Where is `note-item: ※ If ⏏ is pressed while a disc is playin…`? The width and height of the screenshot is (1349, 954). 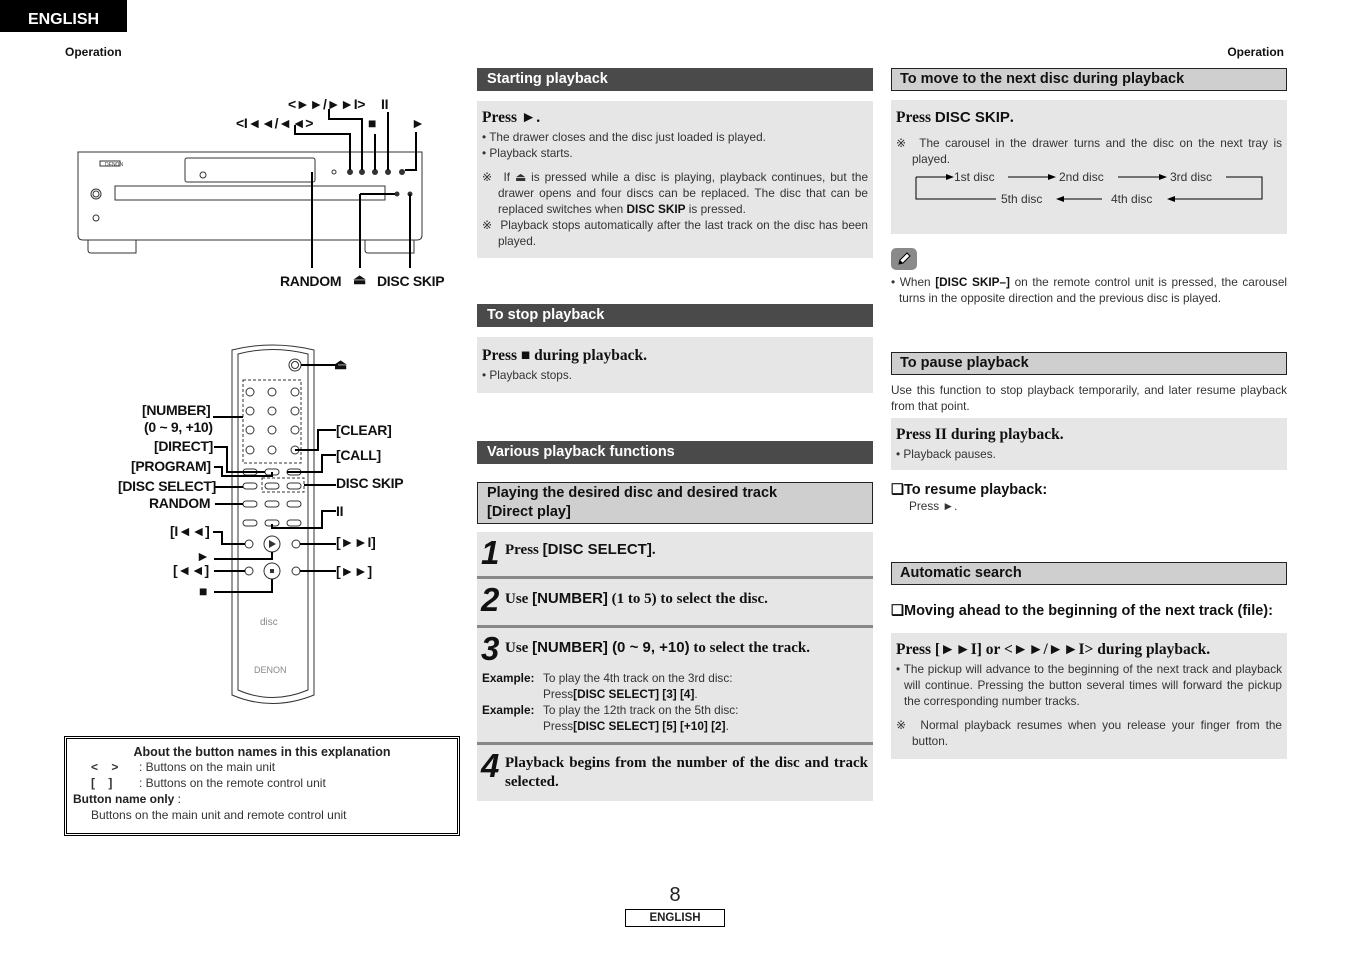 note-item: ※ If ⏏ is pressed while a disc is playin… is located at coordinates (675, 193).